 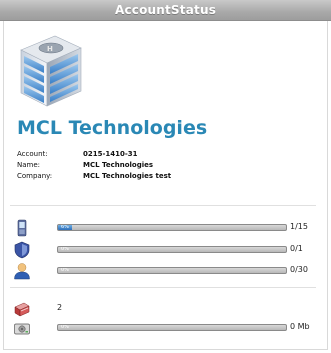 What do you see at coordinates (22, 329) in the screenshot?
I see `hard-drive-icon` at bounding box center [22, 329].